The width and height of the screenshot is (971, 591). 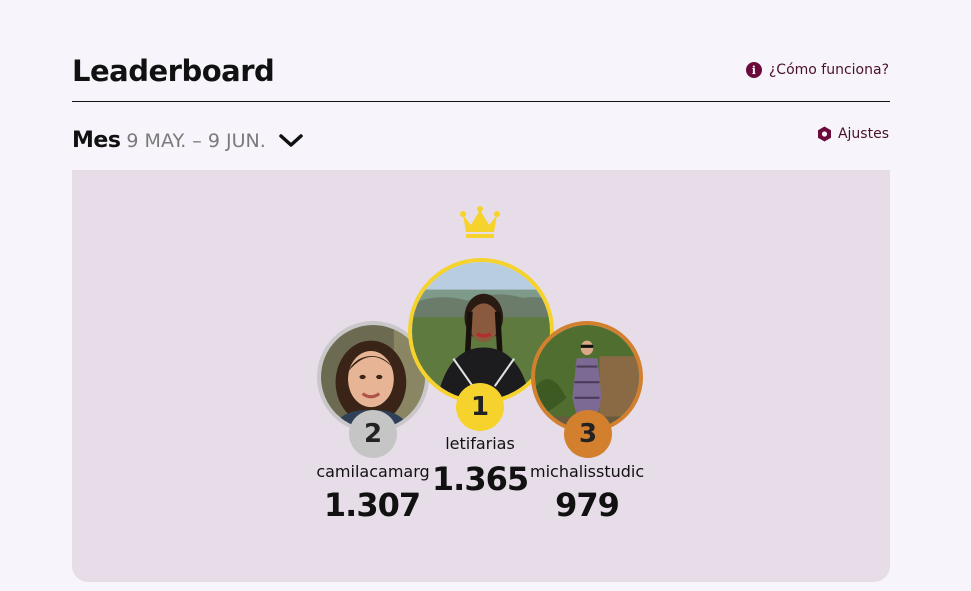 What do you see at coordinates (481, 101) in the screenshot?
I see `header-divider` at bounding box center [481, 101].